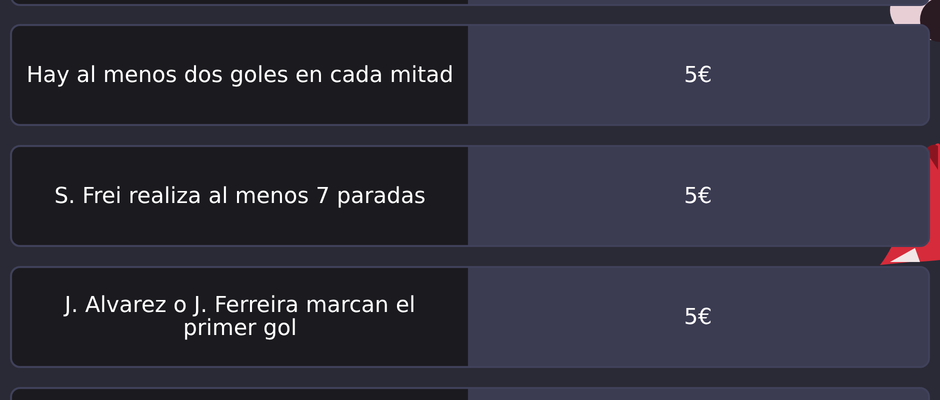 Image resolution: width=940 pixels, height=400 pixels. What do you see at coordinates (239, 317) in the screenshot?
I see `bet-description: J. Alvarez o J. Ferreira marcan el primer gol` at bounding box center [239, 317].